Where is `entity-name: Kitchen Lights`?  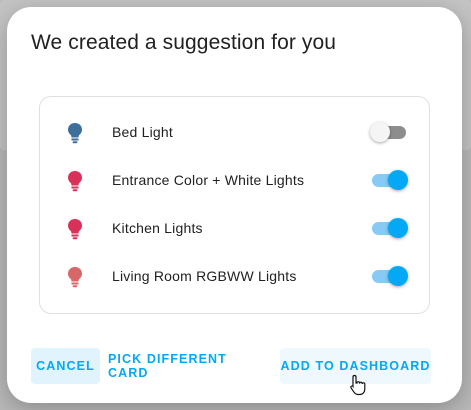 entity-name: Kitchen Lights is located at coordinates (157, 228).